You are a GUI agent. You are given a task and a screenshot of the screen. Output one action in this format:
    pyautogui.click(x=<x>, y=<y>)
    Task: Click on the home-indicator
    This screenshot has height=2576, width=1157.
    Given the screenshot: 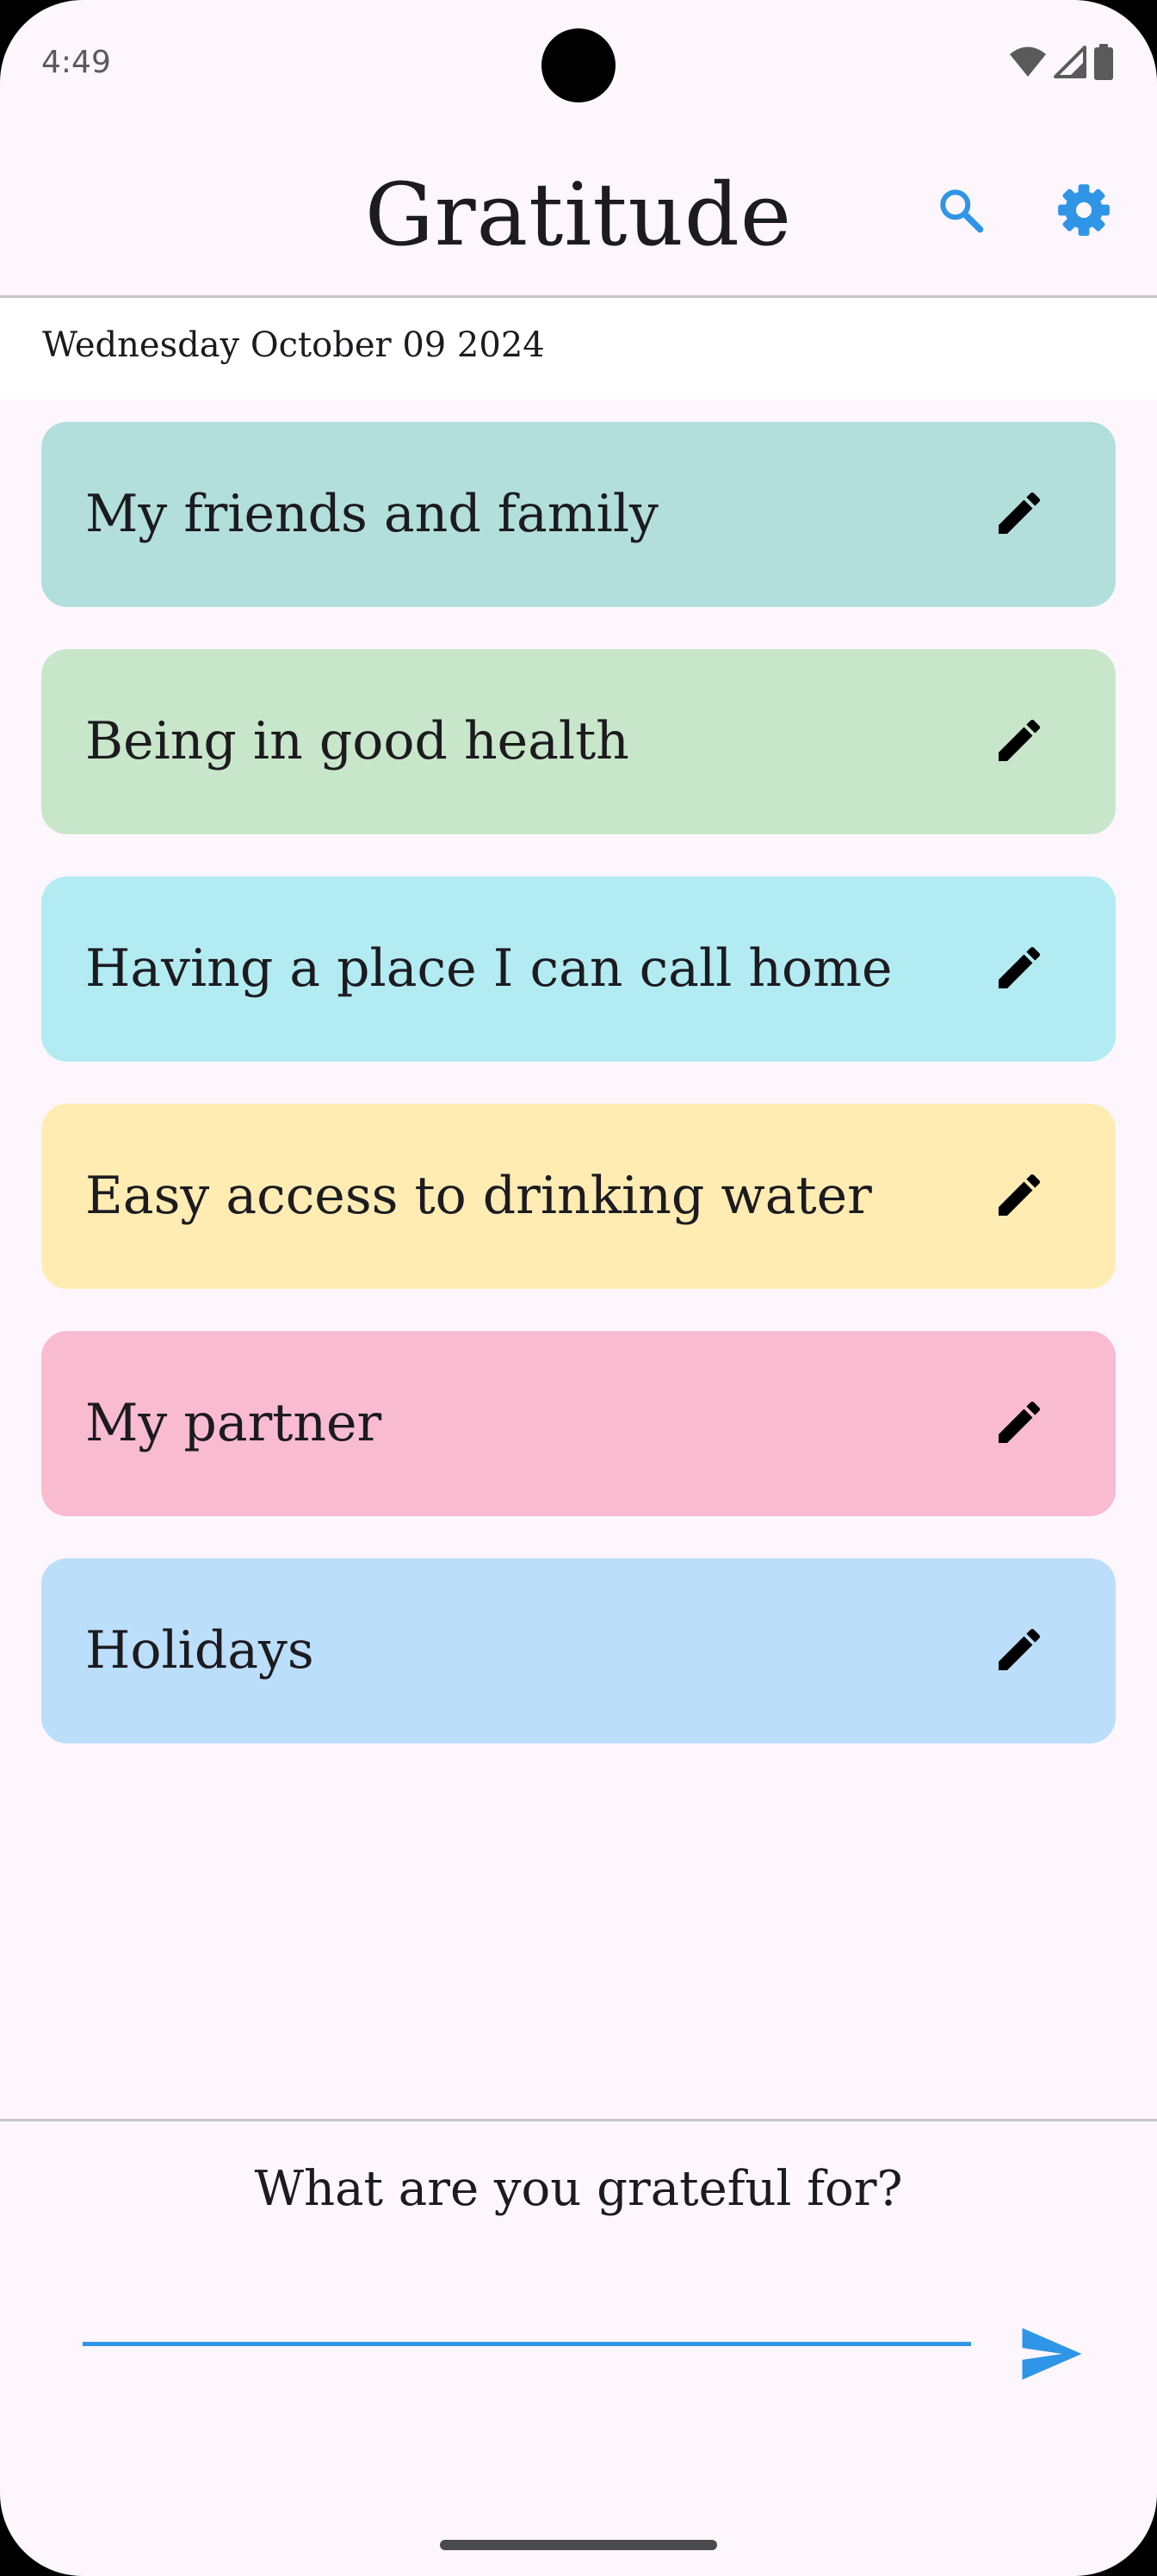 What is the action you would take?
    pyautogui.click(x=579, y=2545)
    